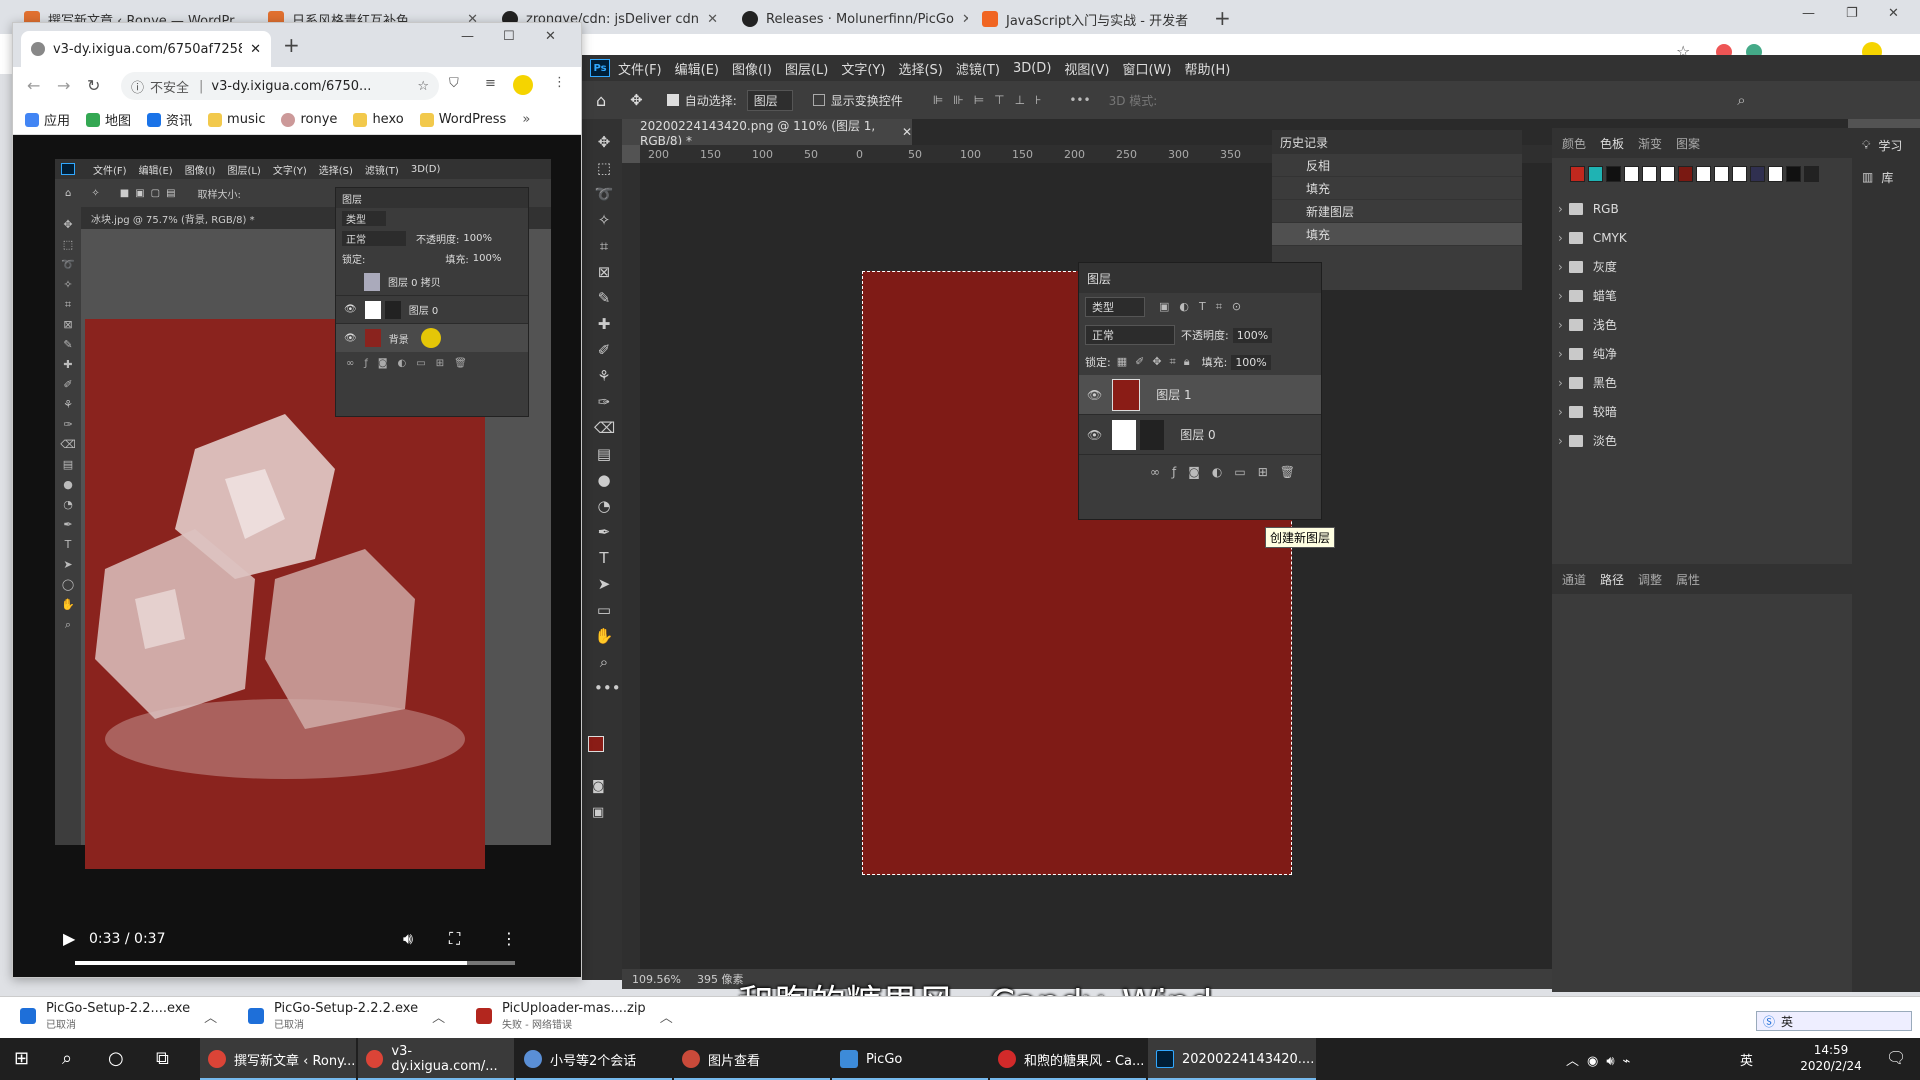  What do you see at coordinates (818, 100) in the screenshot?
I see `show-transform-checkbox` at bounding box center [818, 100].